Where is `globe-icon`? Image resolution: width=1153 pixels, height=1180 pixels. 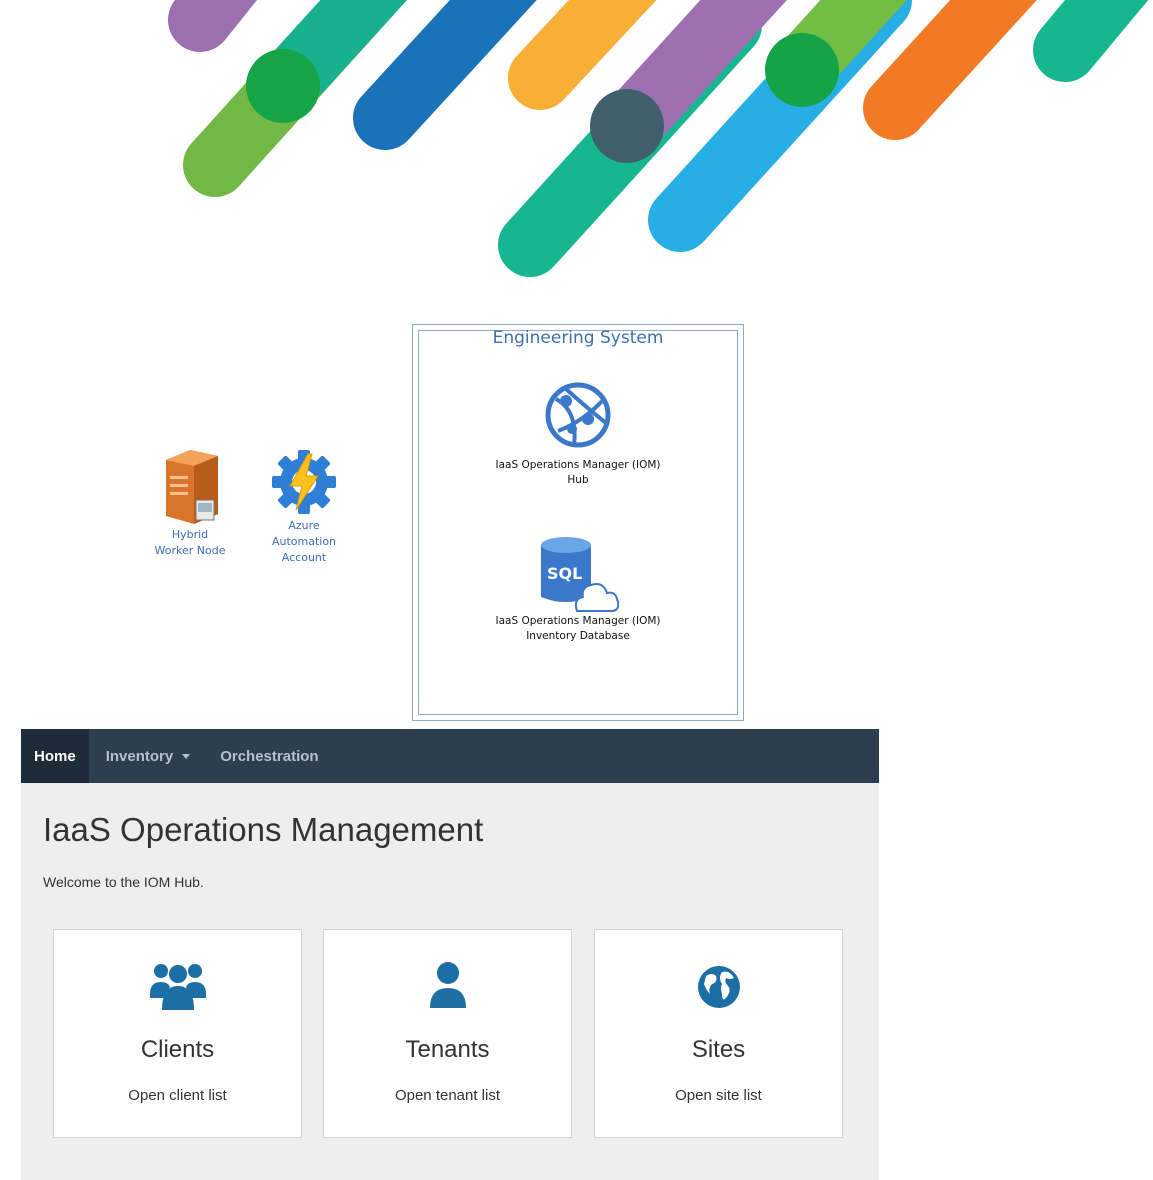 globe-icon is located at coordinates (718, 987).